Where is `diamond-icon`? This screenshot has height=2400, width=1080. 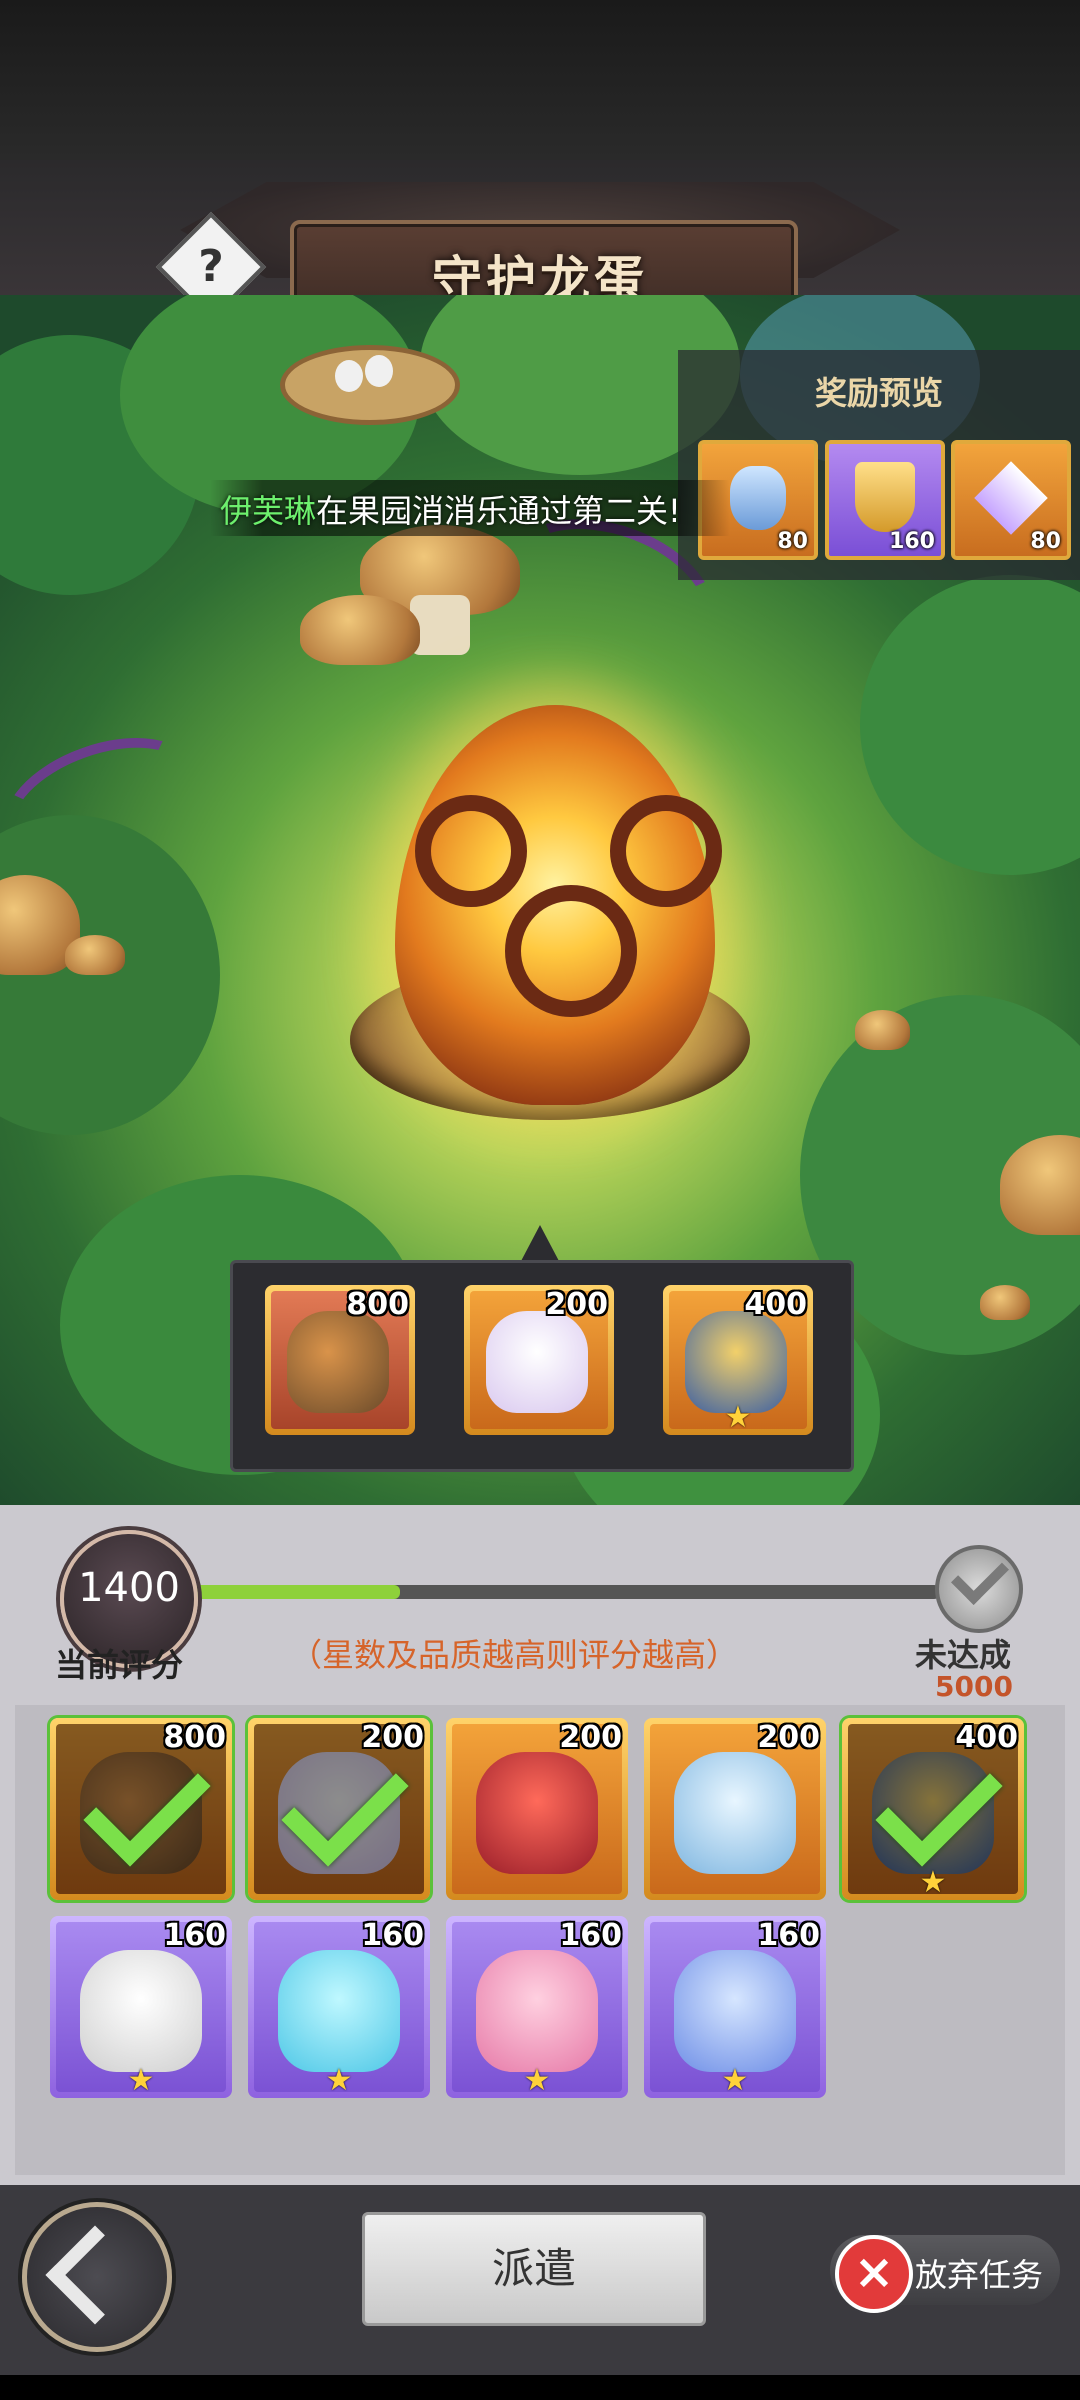
diamond-icon is located at coordinates (1011, 498).